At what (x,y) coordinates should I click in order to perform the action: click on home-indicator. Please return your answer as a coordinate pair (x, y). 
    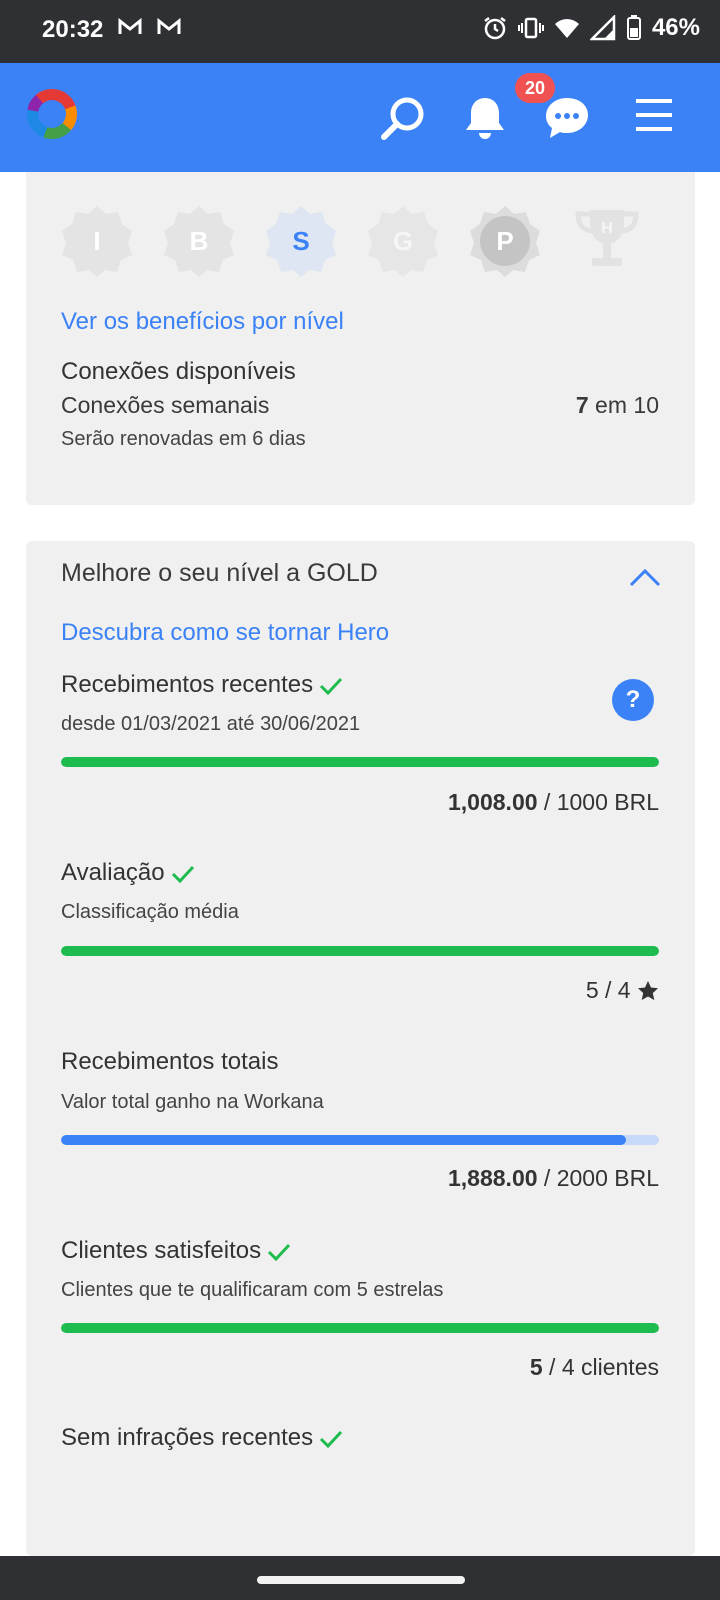
    Looking at the image, I should click on (361, 1580).